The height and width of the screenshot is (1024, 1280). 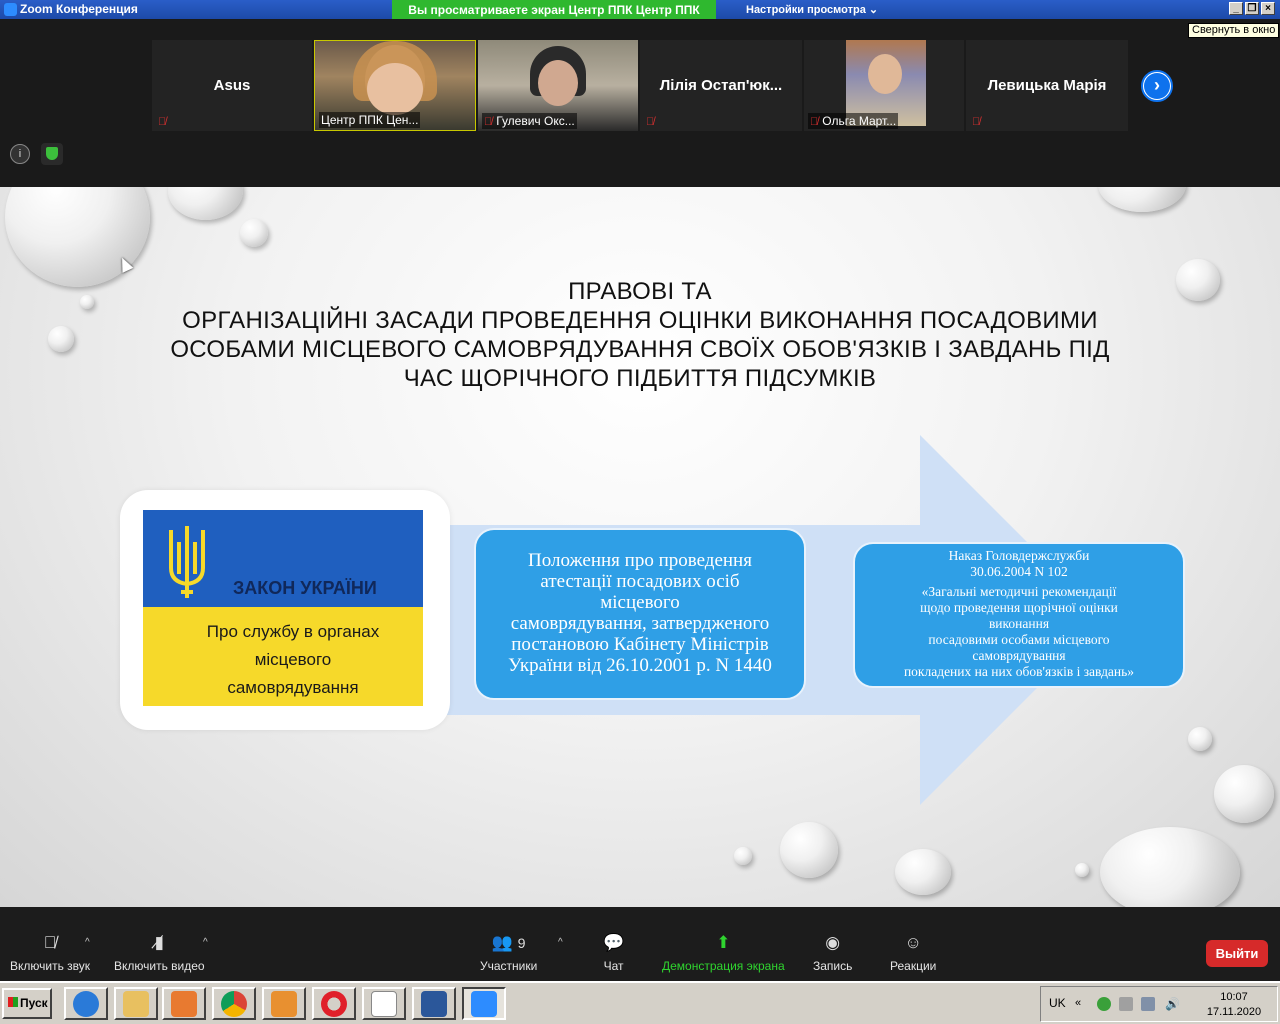 I want to click on clock: 10:07 17.11.2020, so click(x=1234, y=1005).